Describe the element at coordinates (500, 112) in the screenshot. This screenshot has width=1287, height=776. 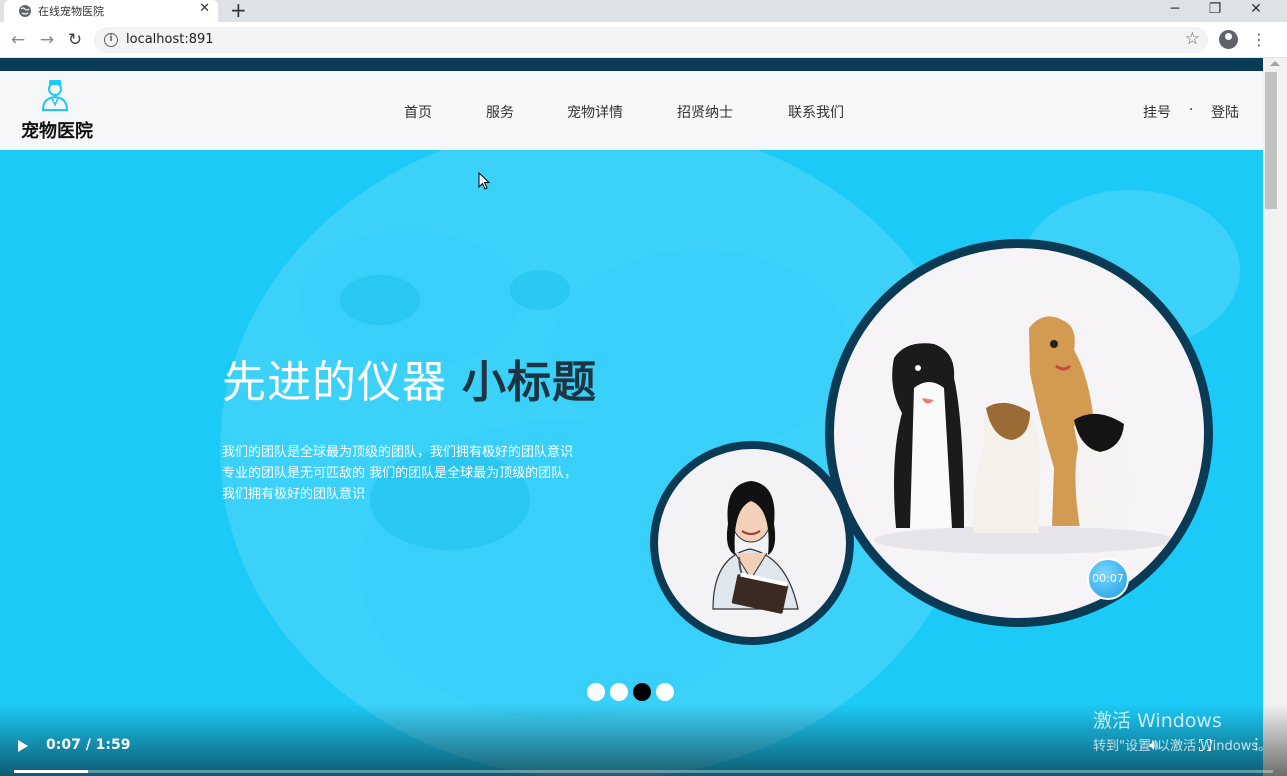
I see `nav-services: 服务` at that location.